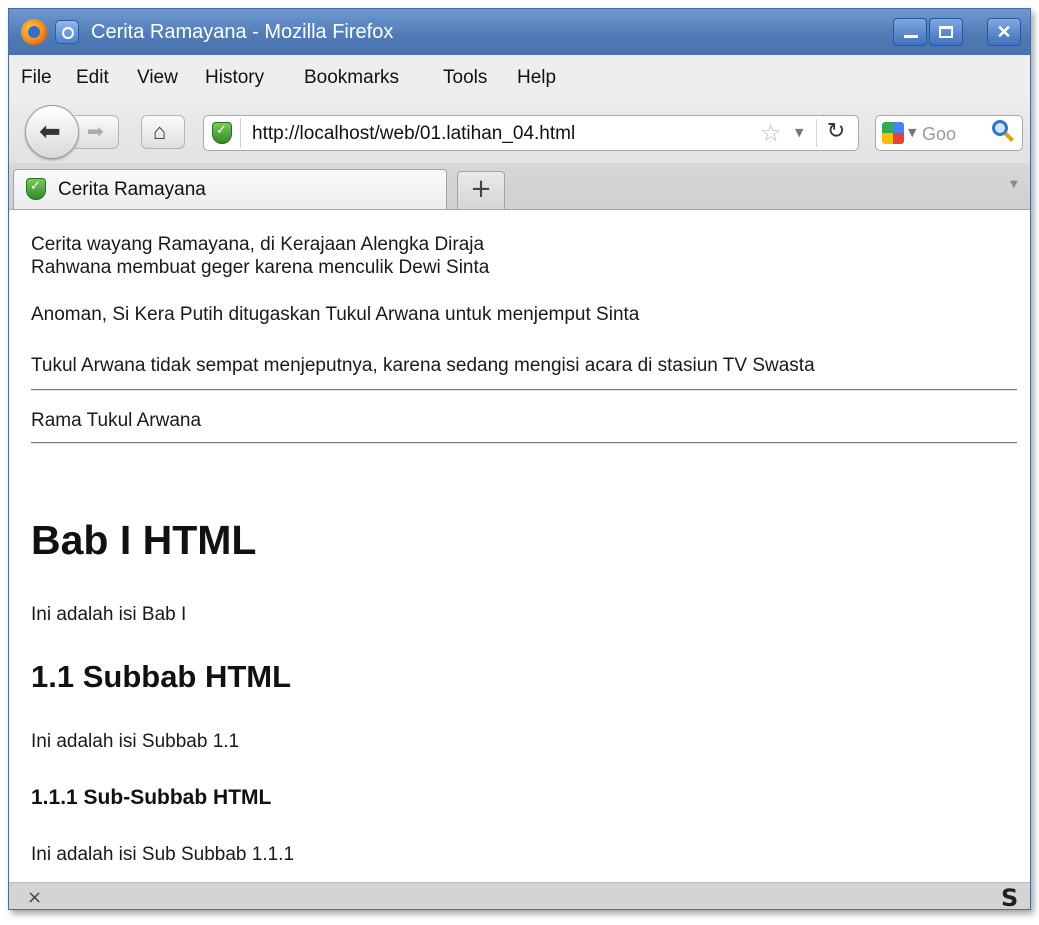 The height and width of the screenshot is (925, 1039). What do you see at coordinates (536, 78) in the screenshot?
I see `menu-help: Help` at bounding box center [536, 78].